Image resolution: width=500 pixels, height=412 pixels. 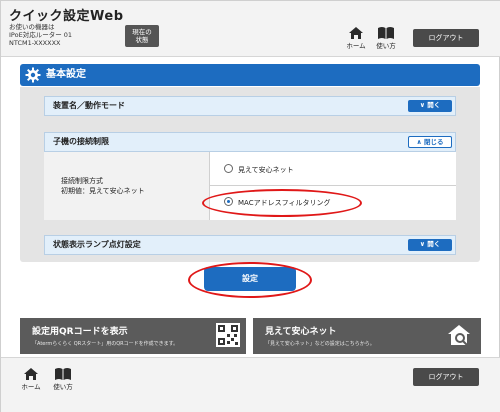 I want to click on restriction-label-line1: 接続制限方式, so click(x=82, y=181).